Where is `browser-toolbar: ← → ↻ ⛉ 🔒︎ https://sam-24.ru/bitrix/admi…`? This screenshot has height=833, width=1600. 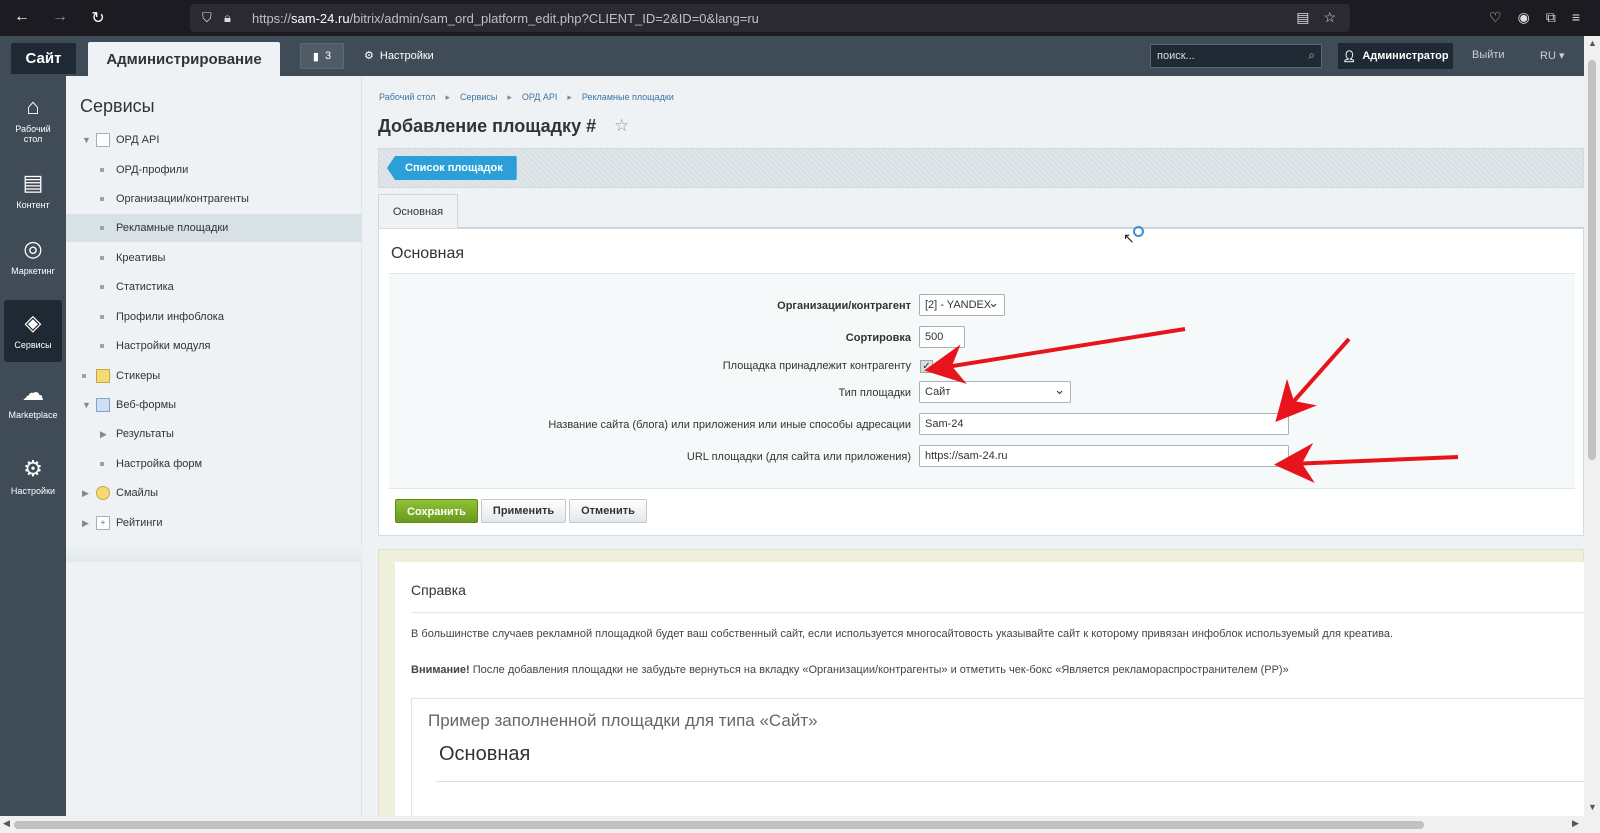
browser-toolbar: ← → ↻ ⛉ 🔒︎ https://sam-24.ru/bitrix/admi… is located at coordinates (800, 18).